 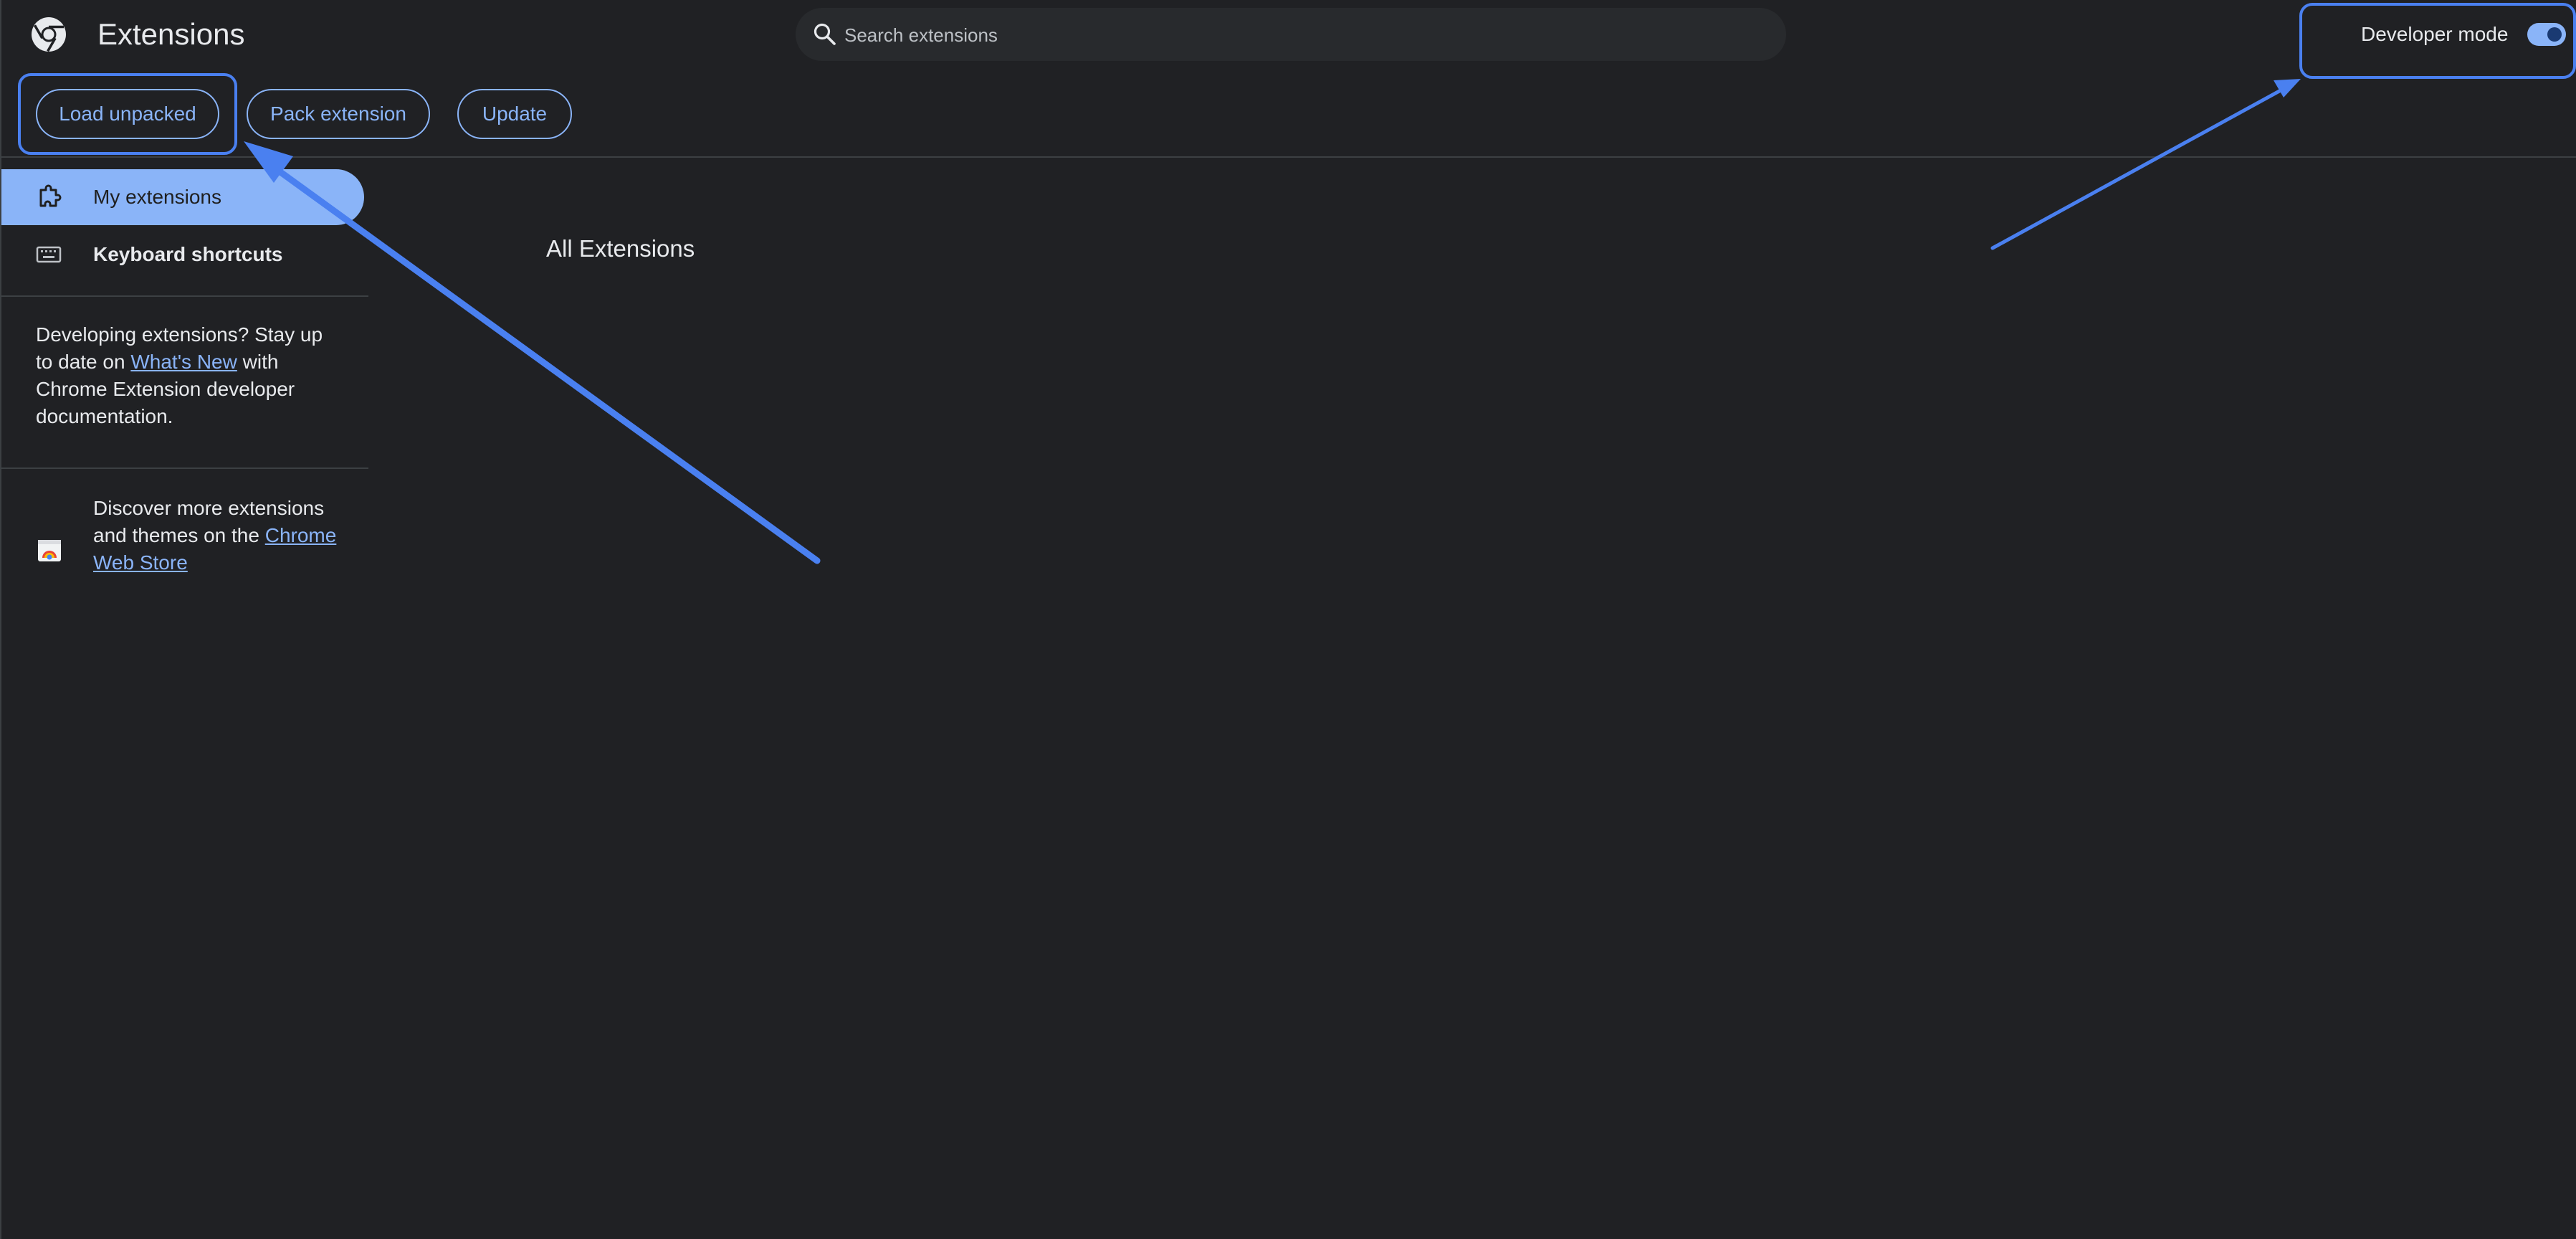 I want to click on puzzle-piece-icon, so click(x=50, y=195).